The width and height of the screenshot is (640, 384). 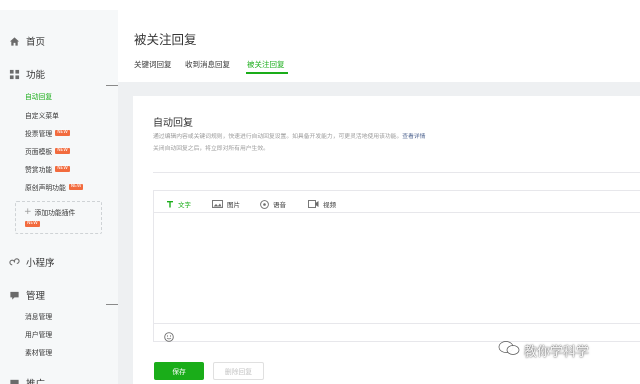 What do you see at coordinates (173, 123) in the screenshot?
I see `card-title: 自动回复` at bounding box center [173, 123].